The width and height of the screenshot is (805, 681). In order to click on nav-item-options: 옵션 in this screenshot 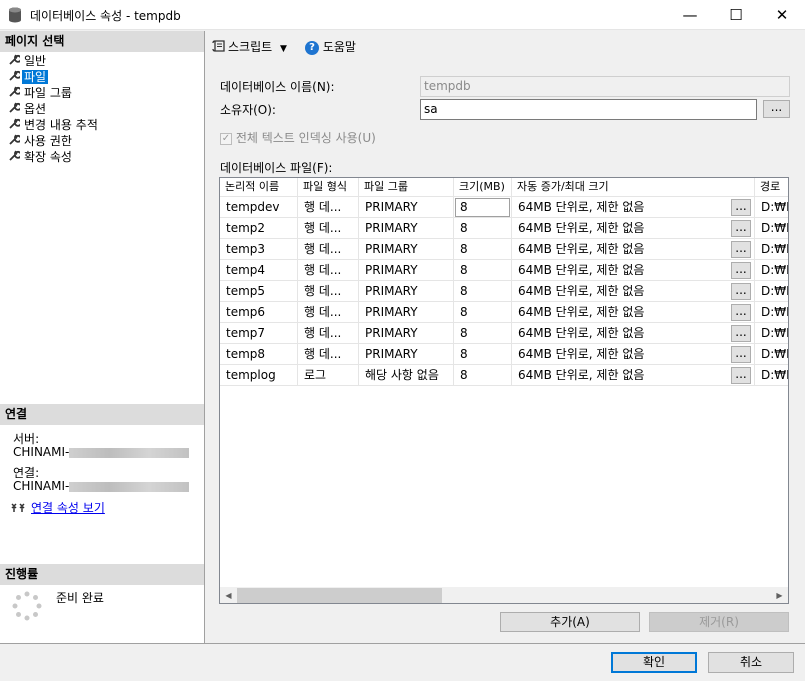, I will do `click(28, 109)`.